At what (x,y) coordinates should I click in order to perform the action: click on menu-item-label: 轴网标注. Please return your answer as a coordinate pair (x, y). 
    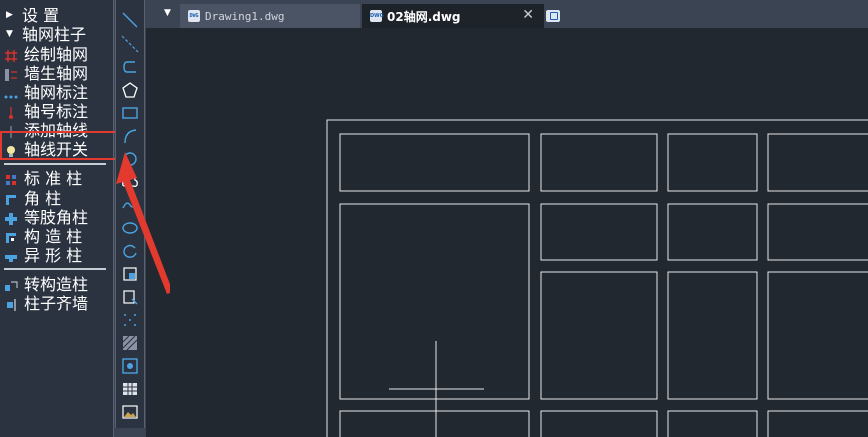
    Looking at the image, I should click on (56, 92).